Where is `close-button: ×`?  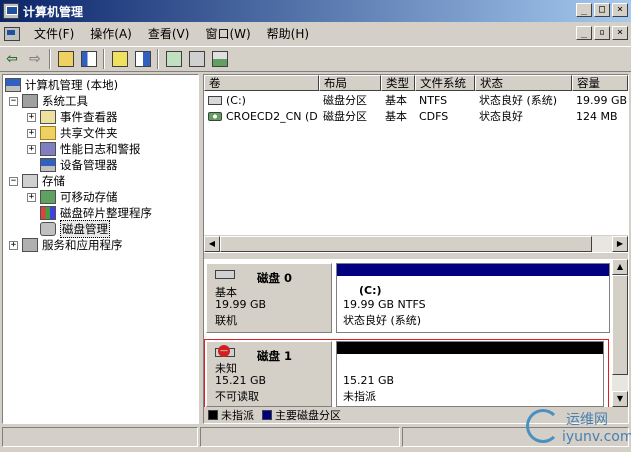
close-button: × is located at coordinates (620, 10).